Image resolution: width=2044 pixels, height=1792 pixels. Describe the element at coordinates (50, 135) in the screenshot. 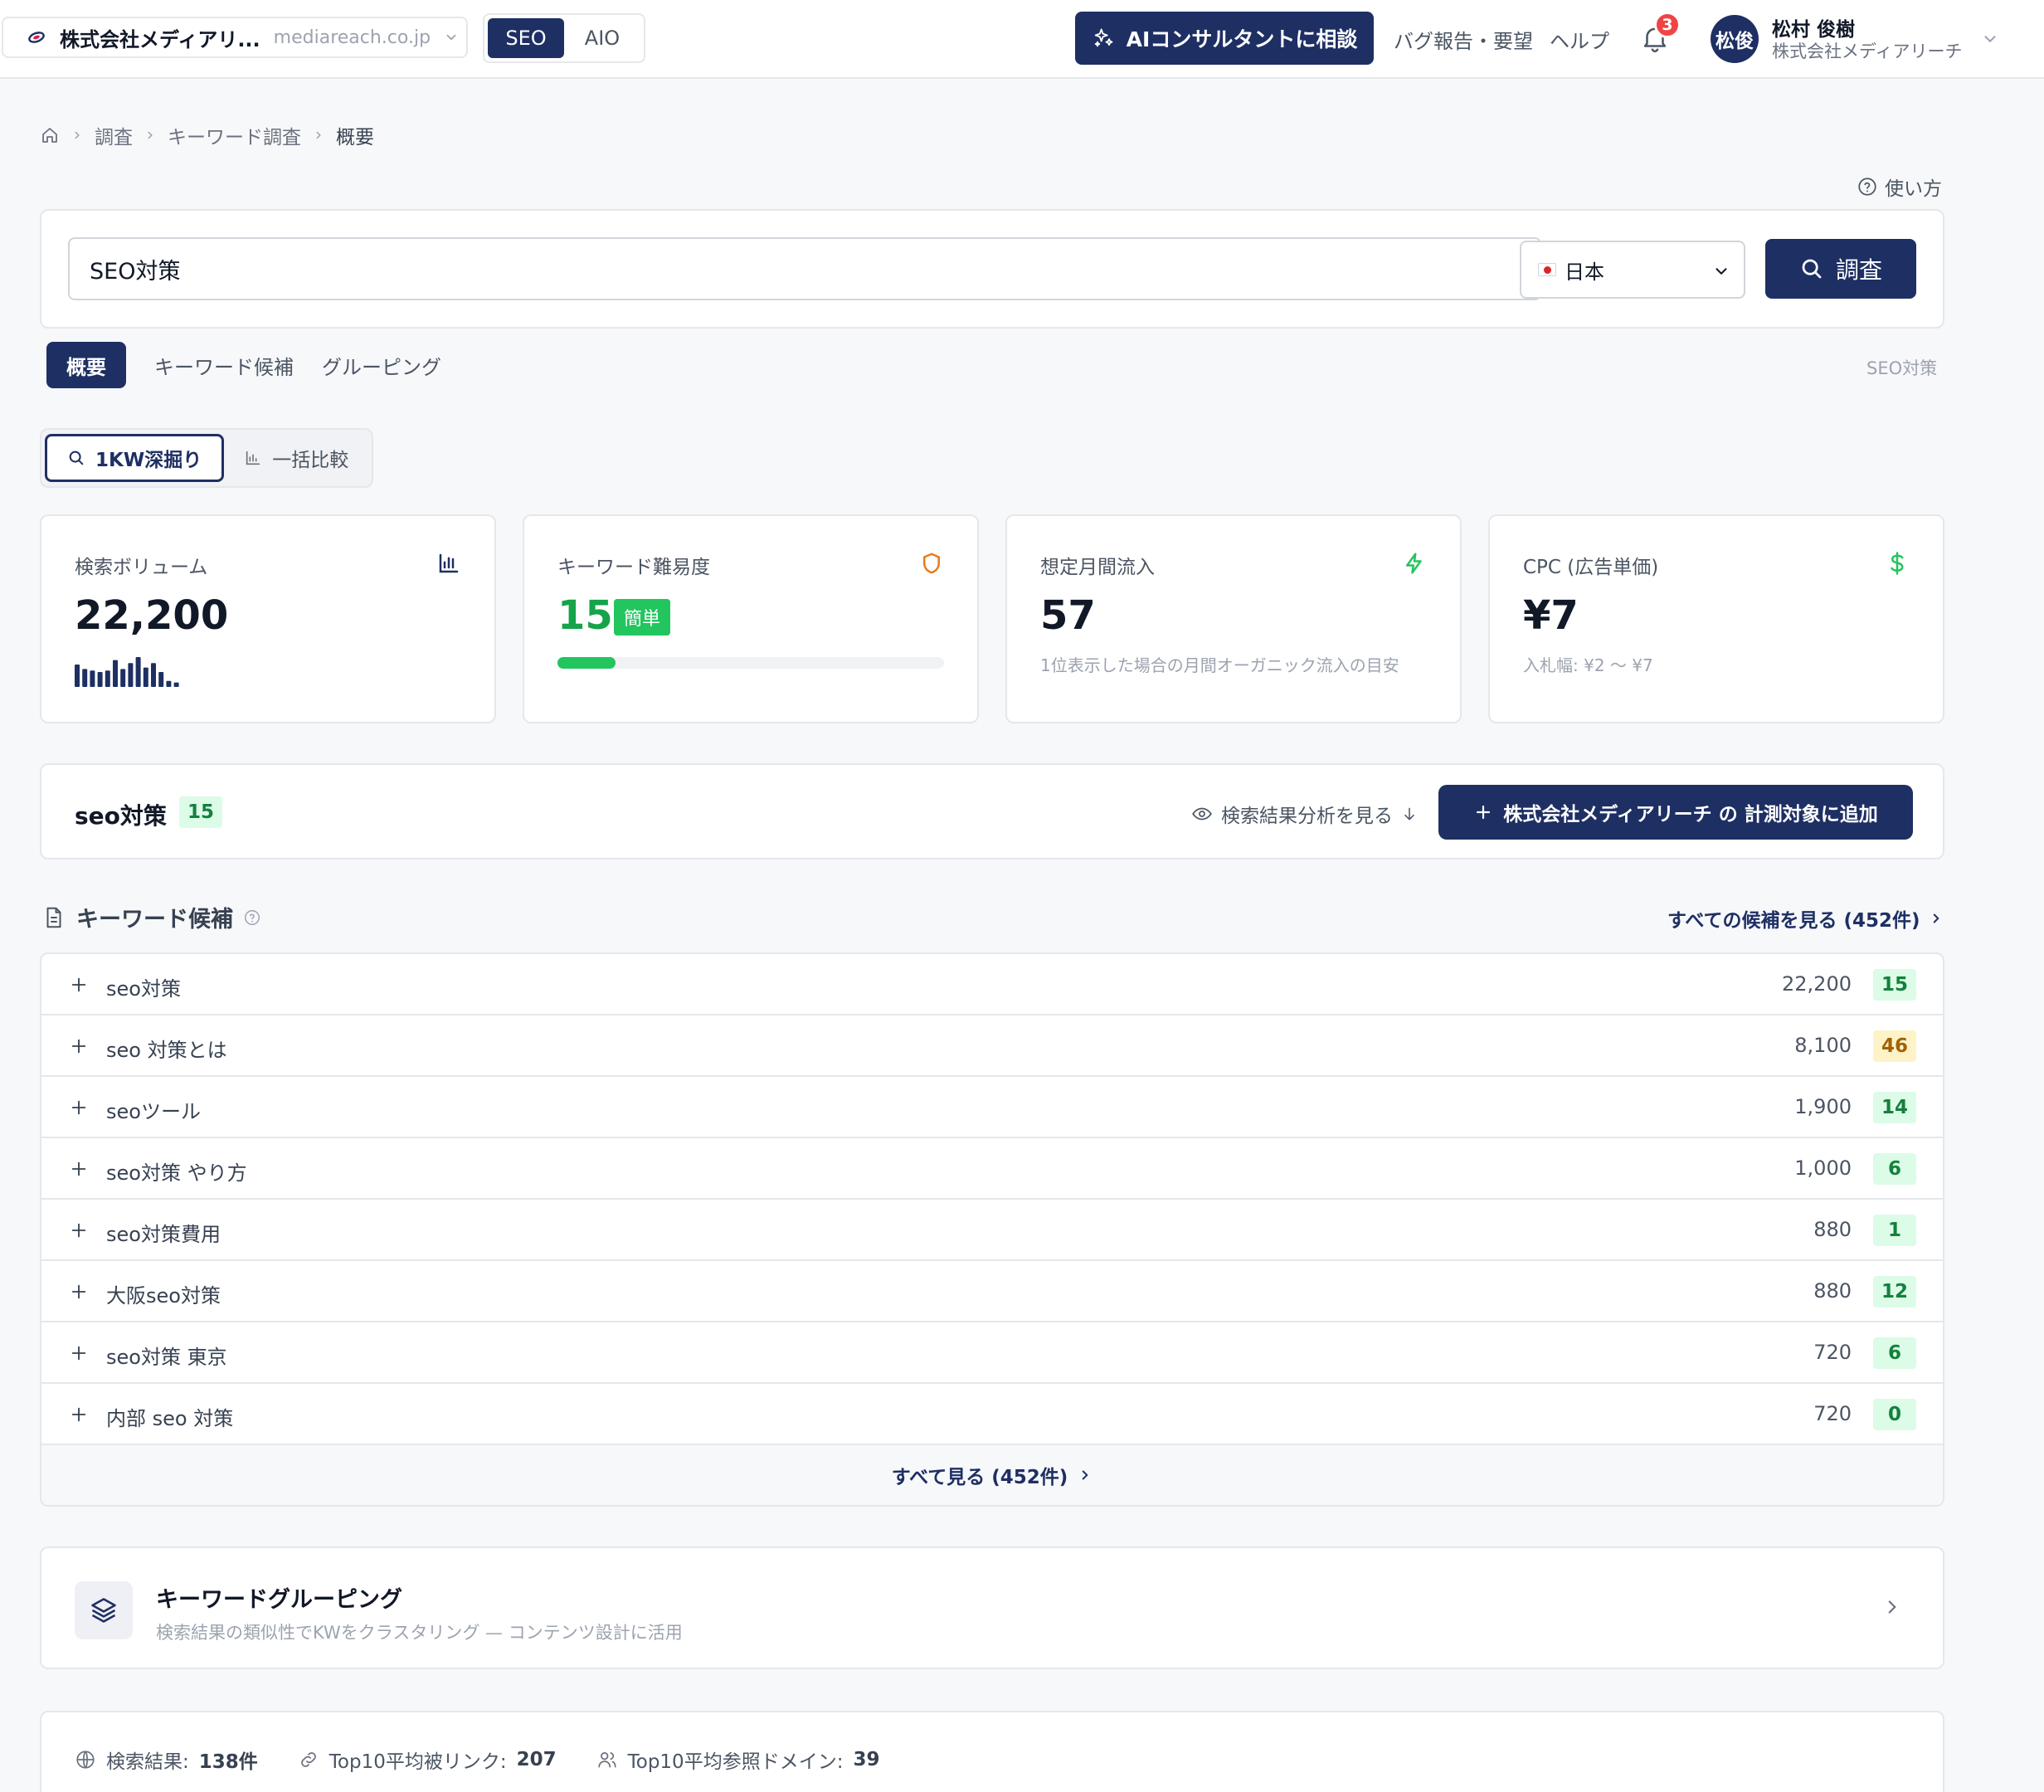

I see `home-icon` at that location.